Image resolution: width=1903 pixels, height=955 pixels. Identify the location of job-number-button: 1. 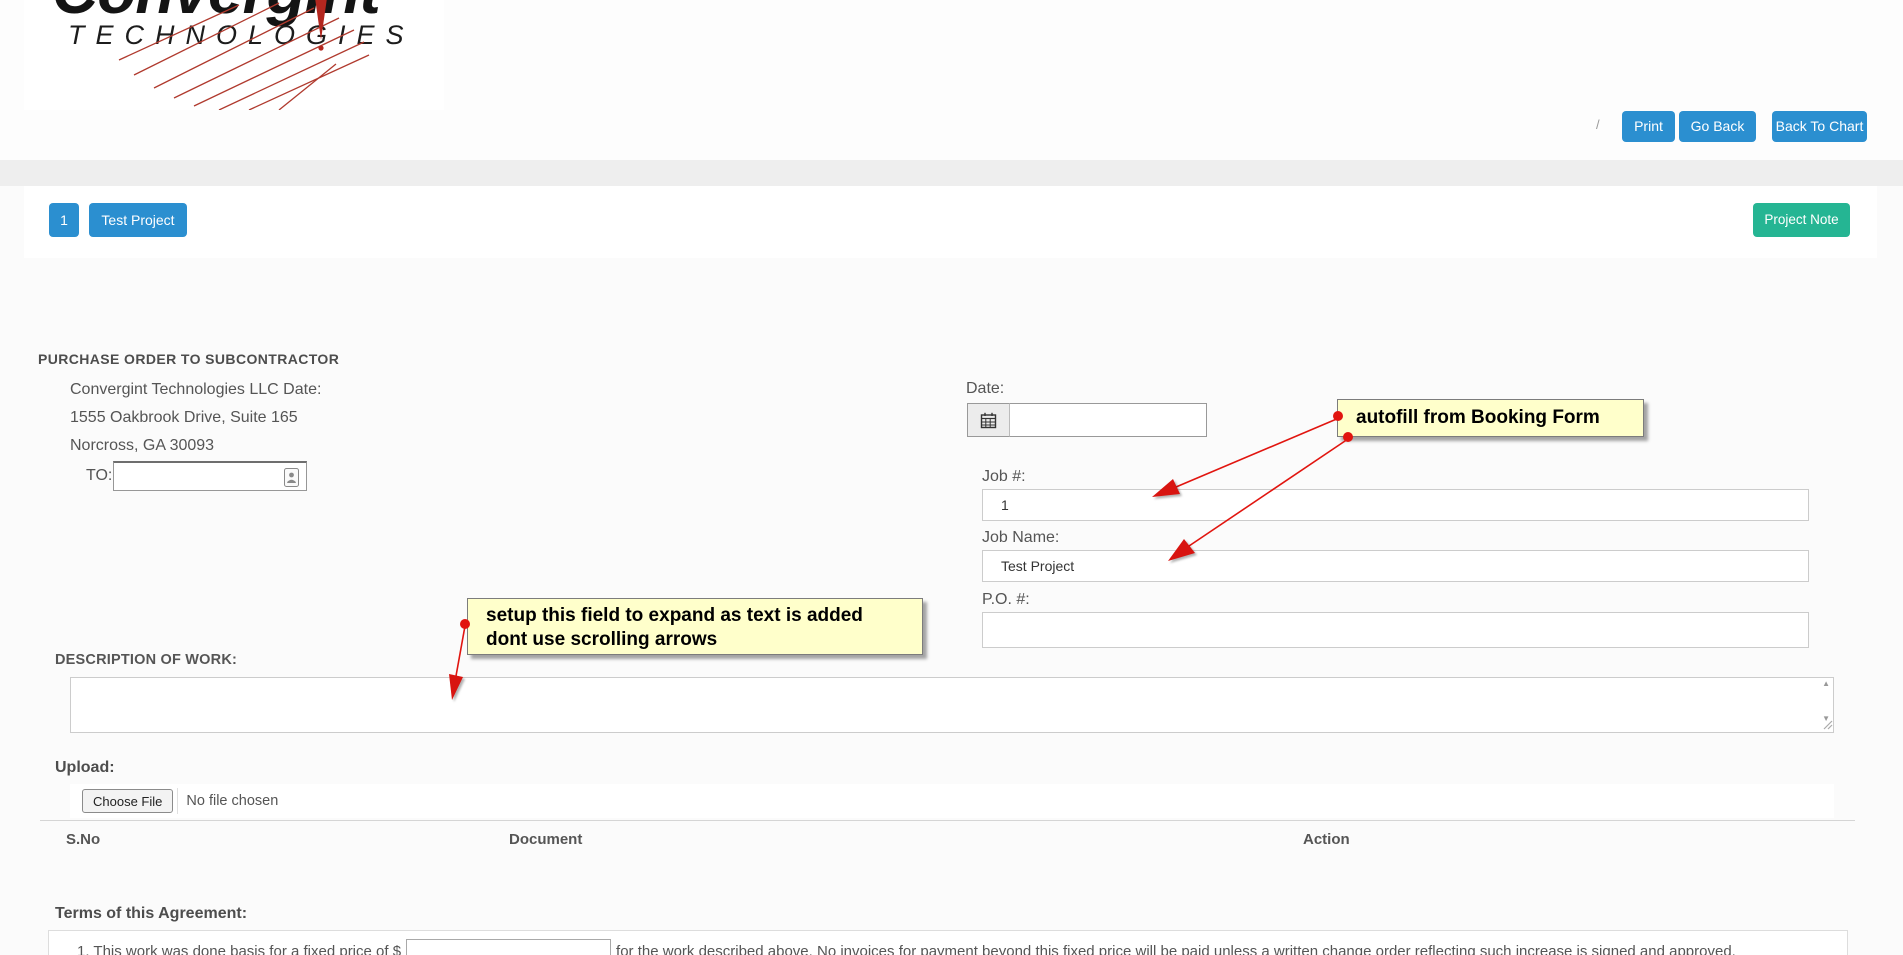
(64, 220).